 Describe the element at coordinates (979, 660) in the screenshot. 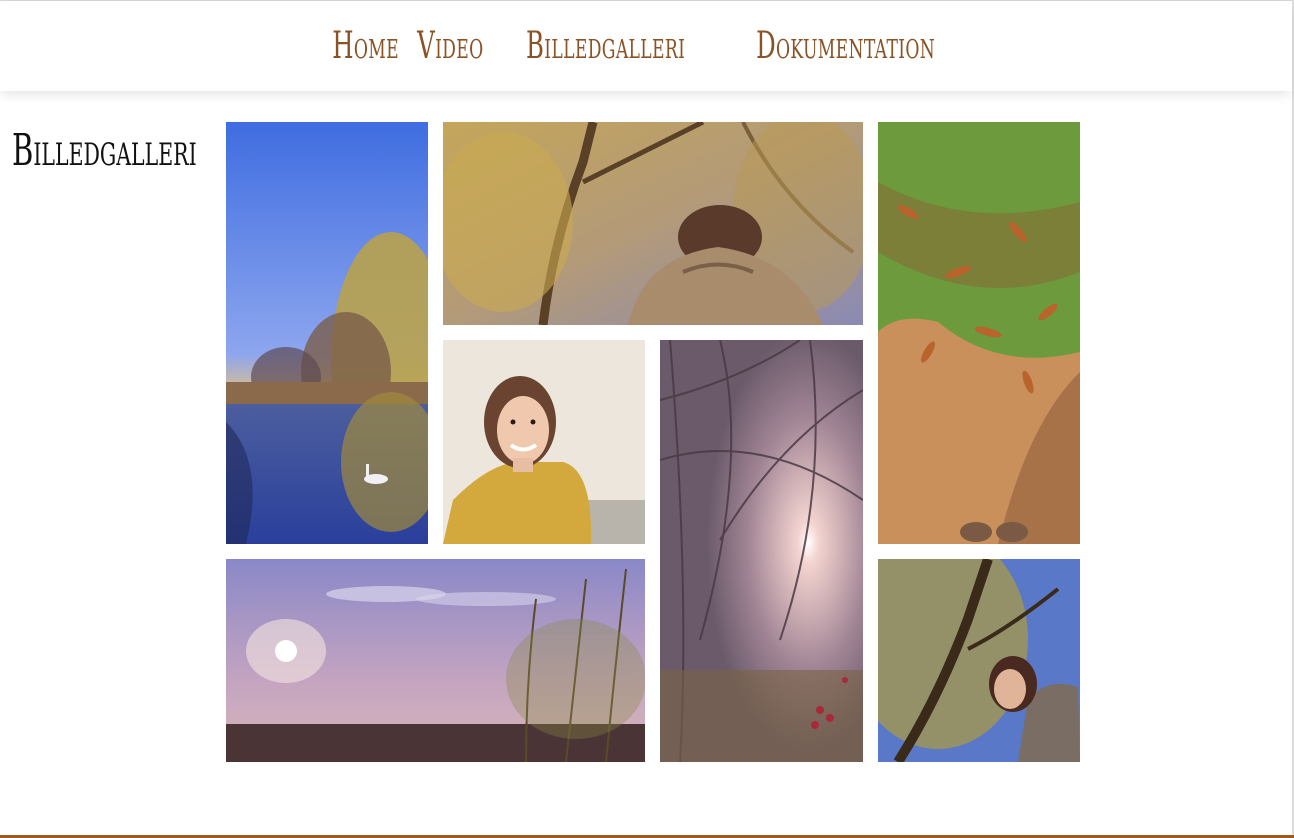

I see `gallery-photo-person-tree` at that location.